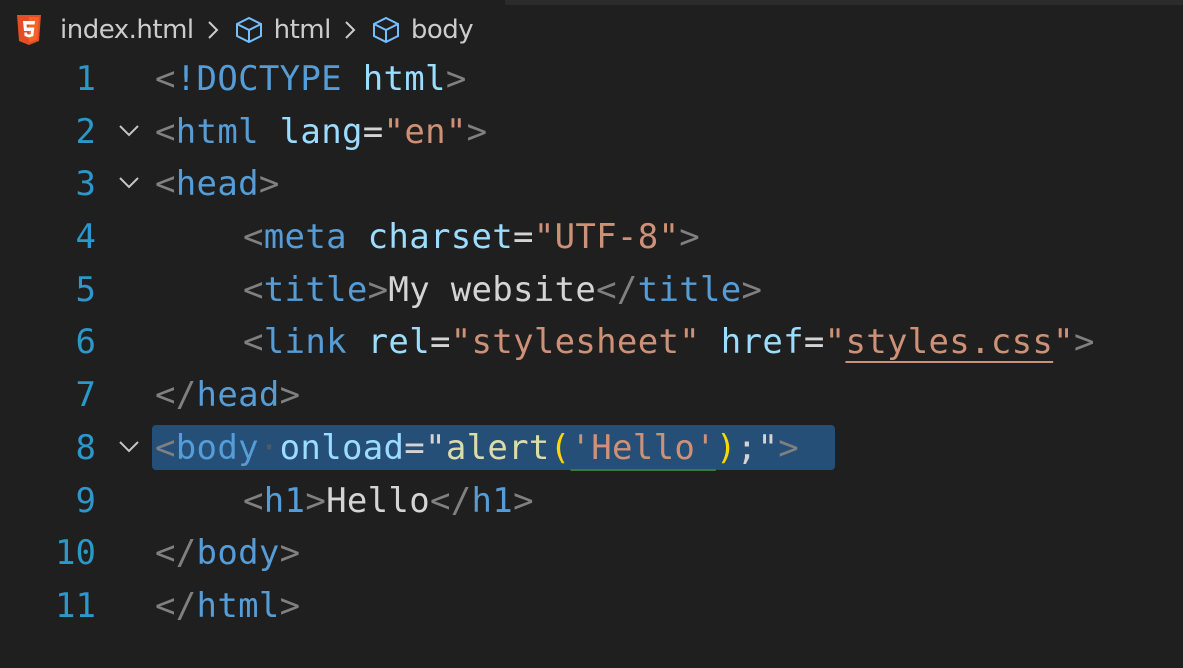  What do you see at coordinates (85, 395) in the screenshot?
I see `line-number: 7` at bounding box center [85, 395].